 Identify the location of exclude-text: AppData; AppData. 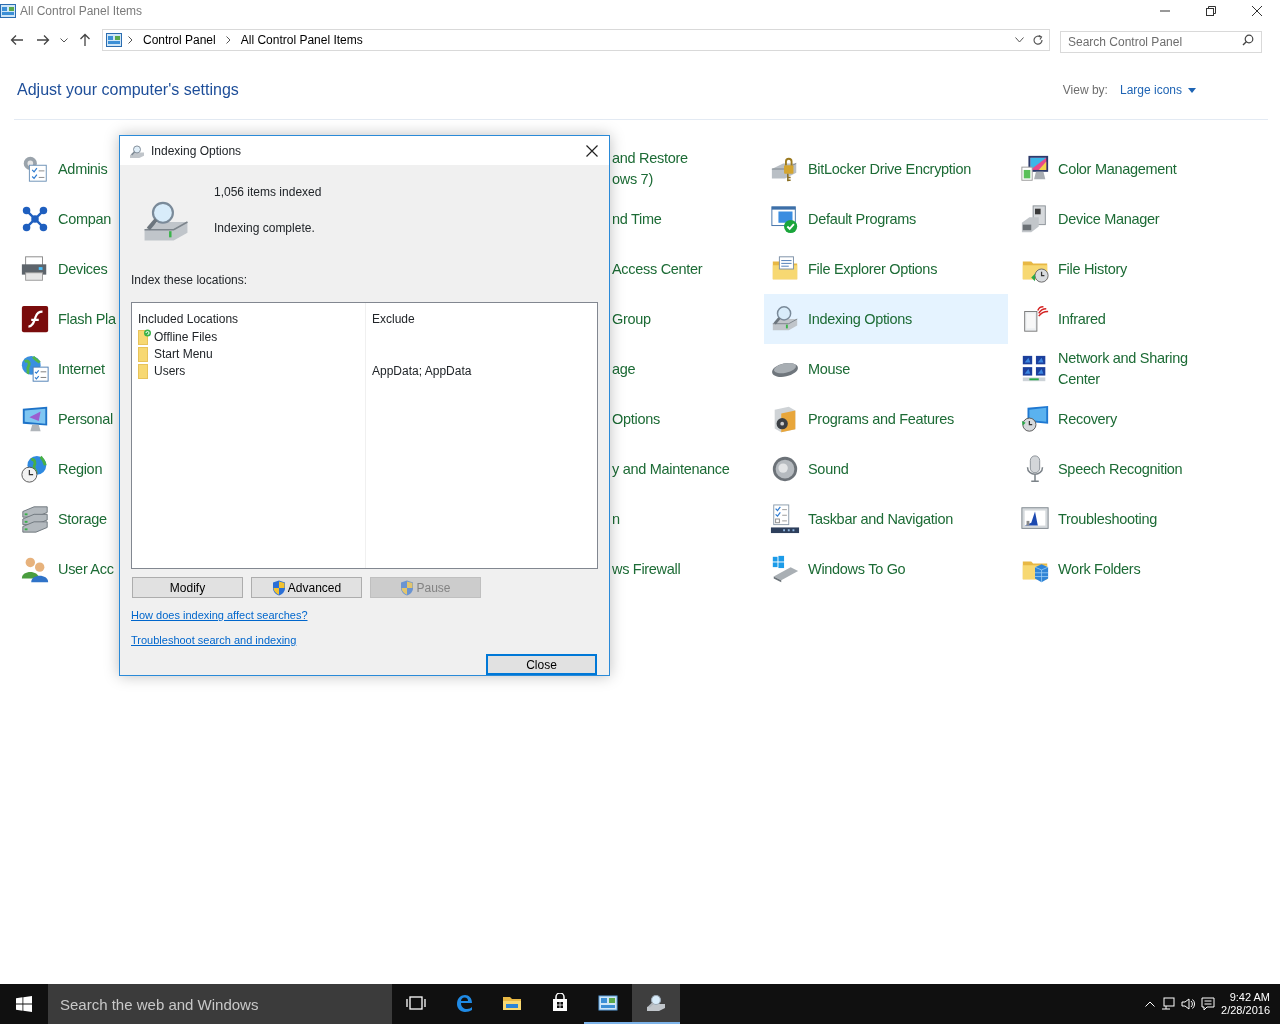
(422, 371).